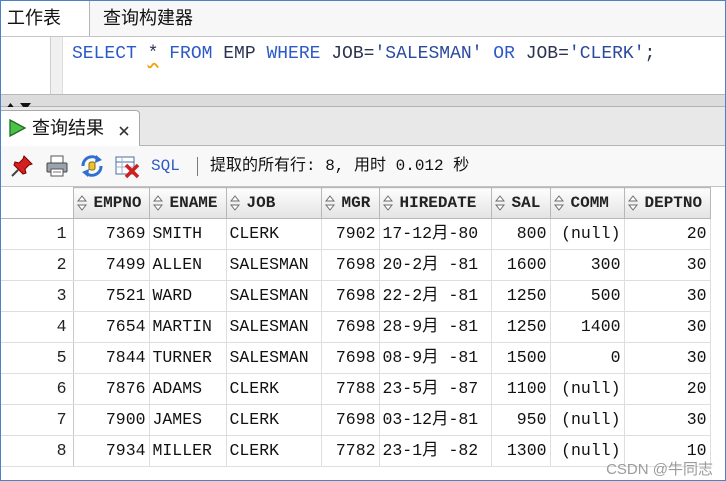 The image size is (726, 481). What do you see at coordinates (127, 168) in the screenshot?
I see `delete-icon` at bounding box center [127, 168].